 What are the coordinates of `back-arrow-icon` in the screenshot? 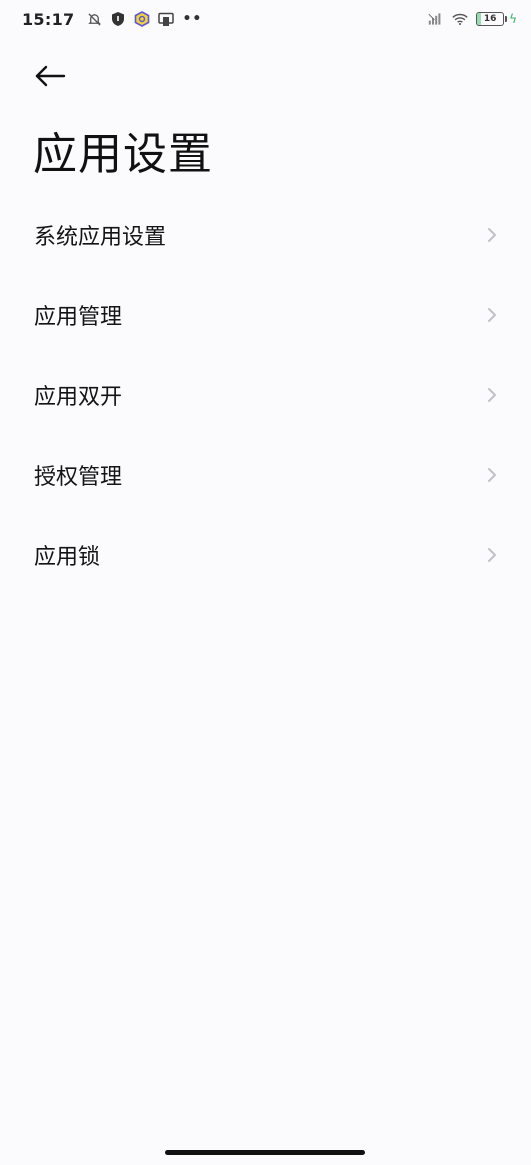 It's located at (50, 76).